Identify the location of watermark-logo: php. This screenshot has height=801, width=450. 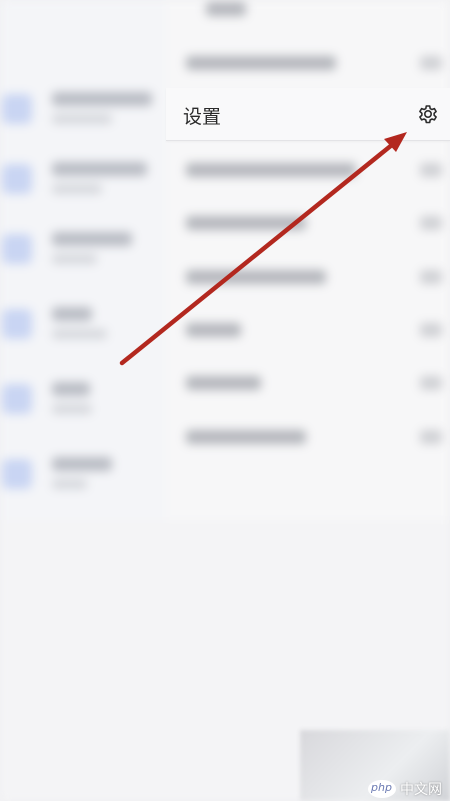
(382, 789).